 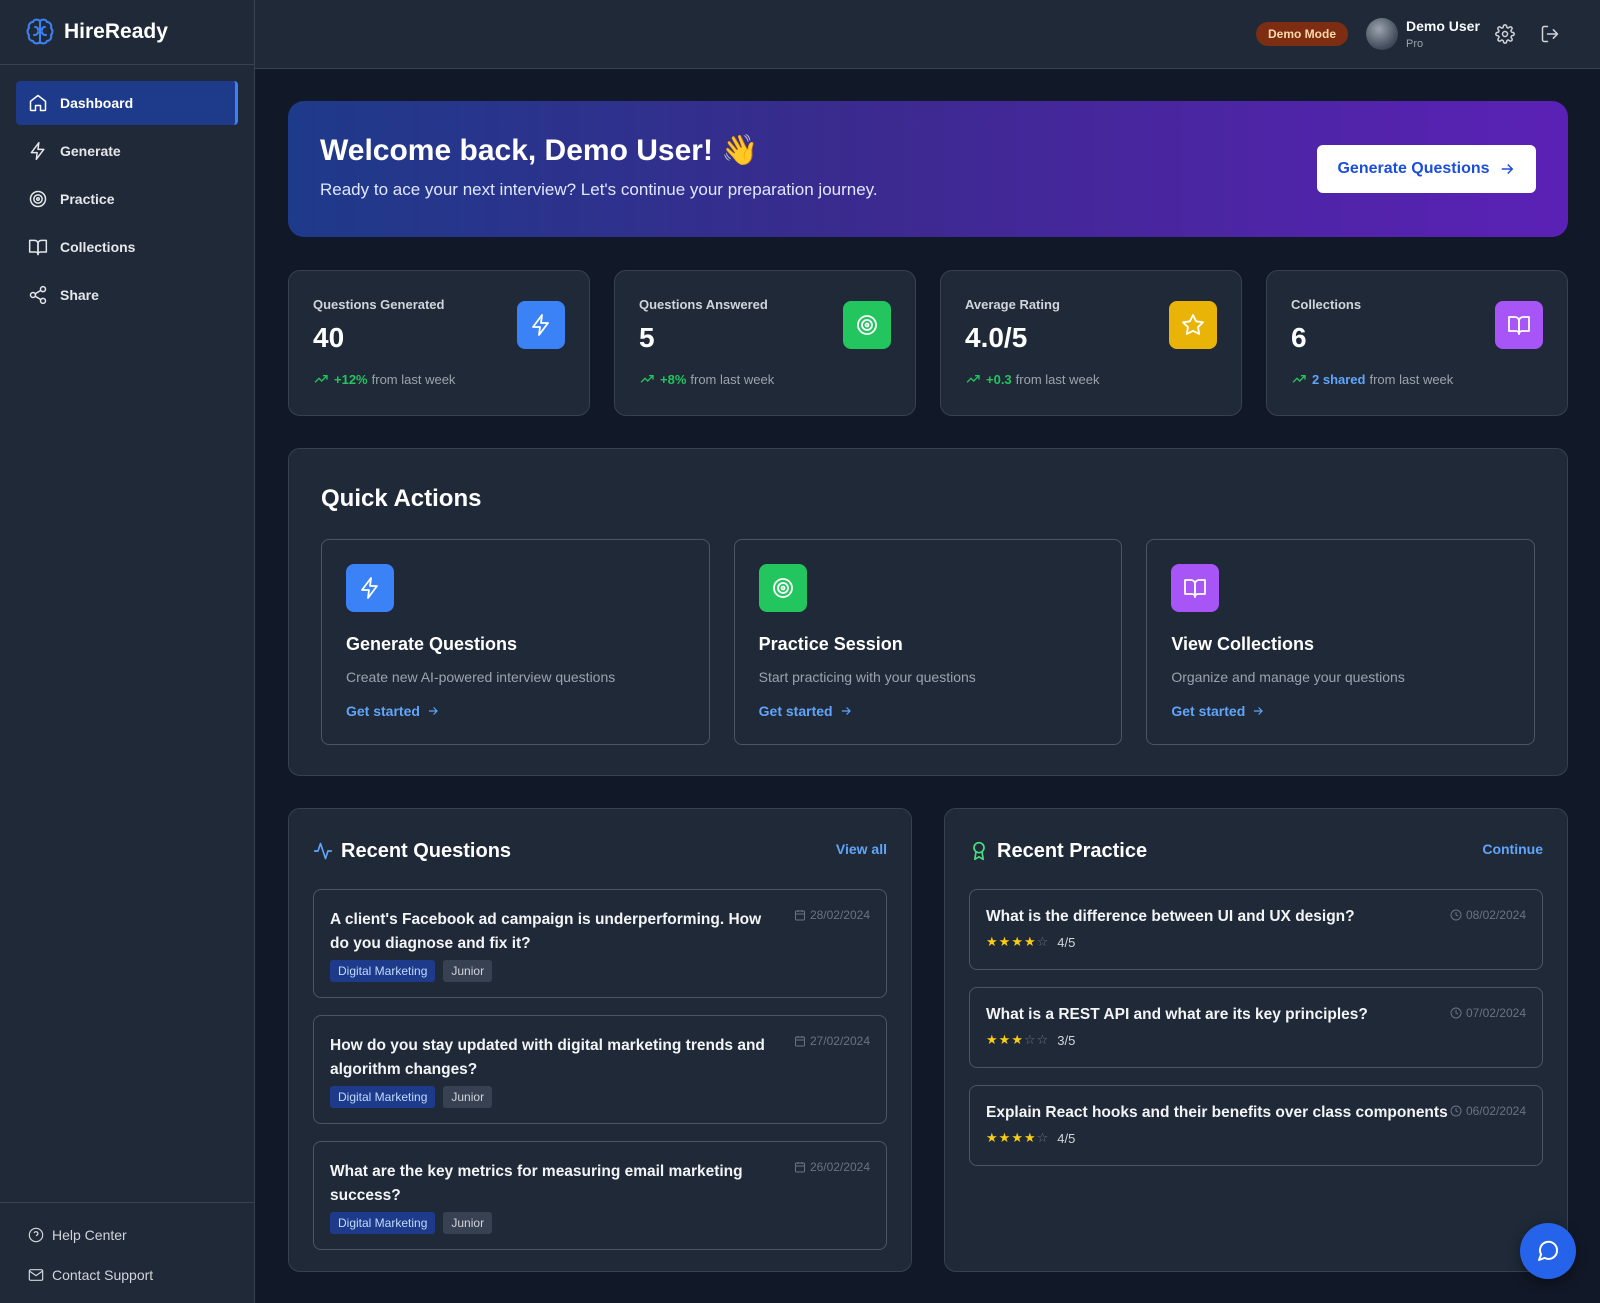 I want to click on user-name: Demo User, so click(x=1443, y=26).